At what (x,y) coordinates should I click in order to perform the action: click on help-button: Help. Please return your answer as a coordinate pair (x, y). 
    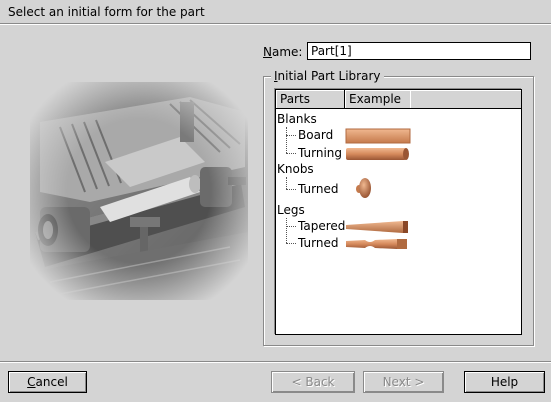
    Looking at the image, I should click on (504, 382).